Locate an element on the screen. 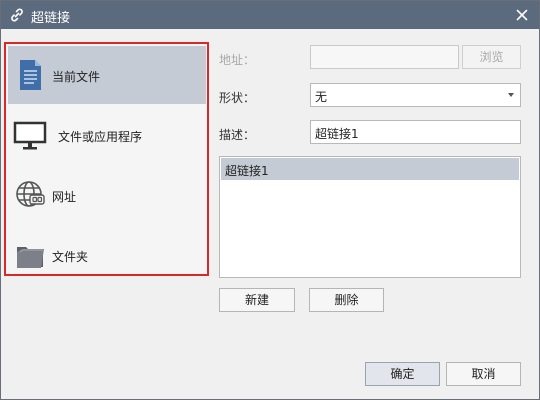 This screenshot has height=400, width=540. nav-label: 网址 is located at coordinates (64, 197).